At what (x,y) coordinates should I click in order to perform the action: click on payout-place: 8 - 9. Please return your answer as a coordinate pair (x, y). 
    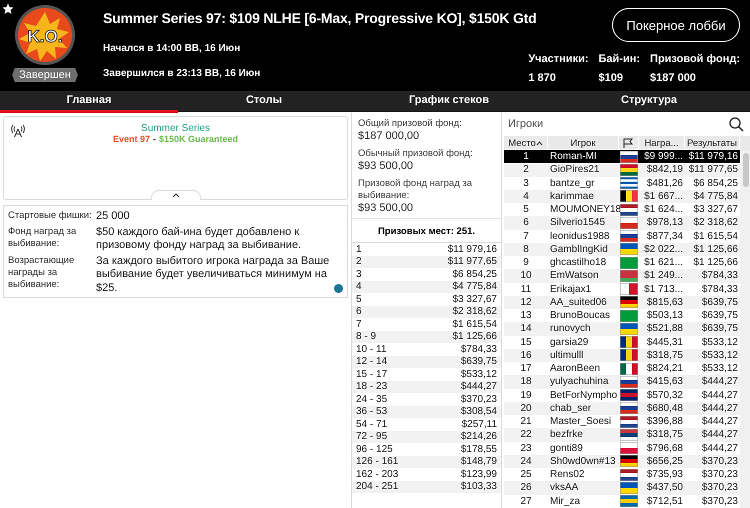
    Looking at the image, I should click on (366, 336).